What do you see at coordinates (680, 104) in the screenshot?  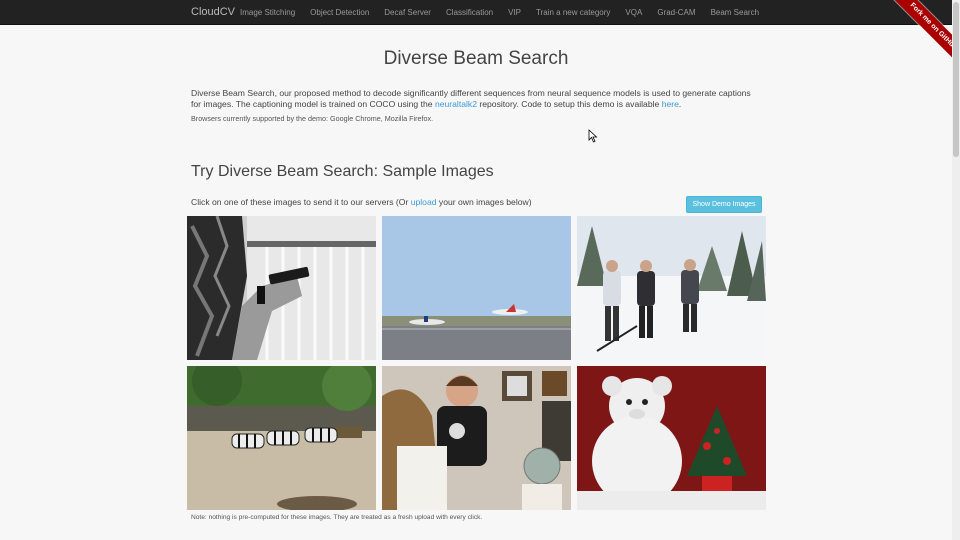 I see `intro-text-3: .` at bounding box center [680, 104].